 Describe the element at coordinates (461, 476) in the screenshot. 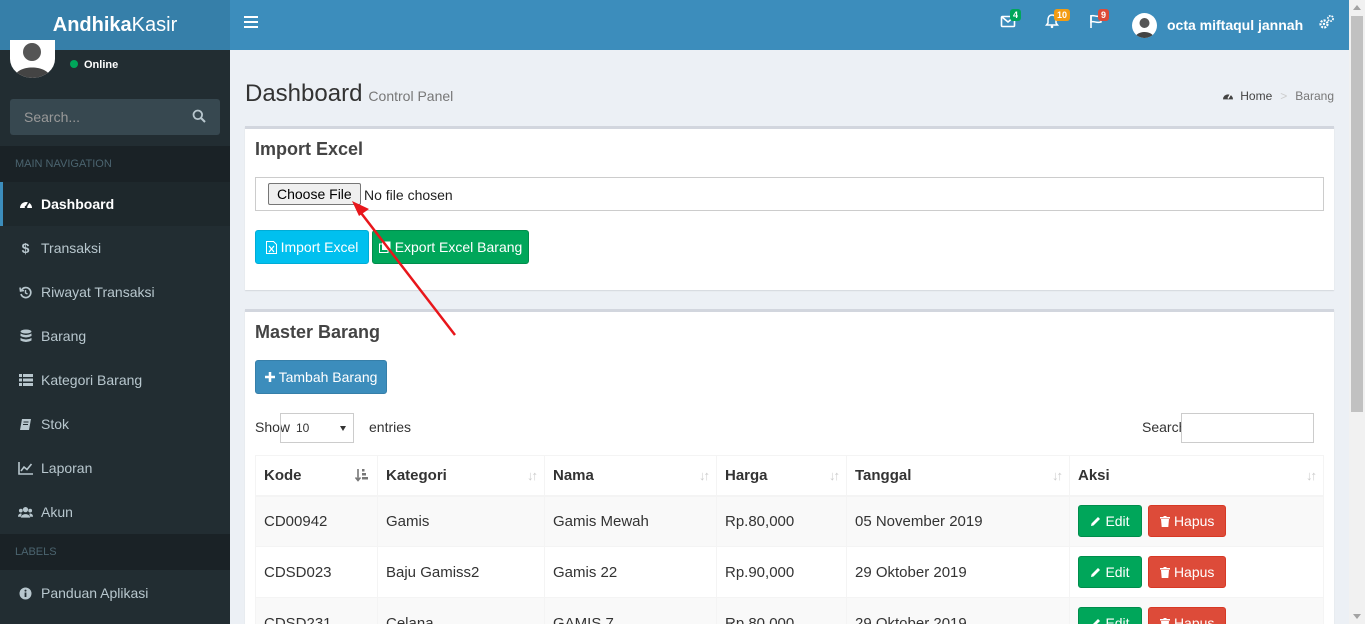

I see `column-header-kategori: Kategori ↓↑` at that location.